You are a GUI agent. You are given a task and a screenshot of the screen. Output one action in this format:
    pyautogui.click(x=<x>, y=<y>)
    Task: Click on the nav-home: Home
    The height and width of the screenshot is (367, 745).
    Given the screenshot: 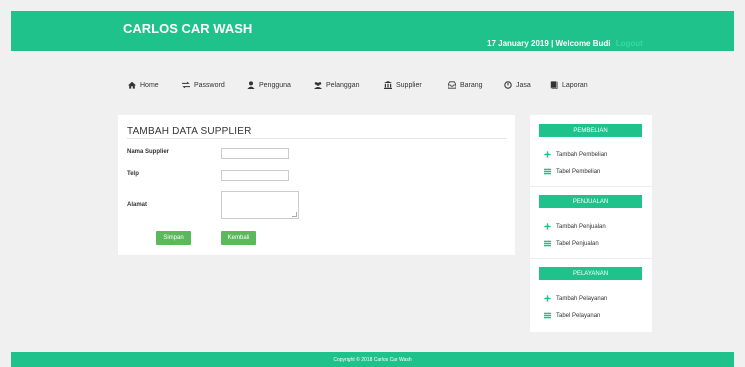 What is the action you would take?
    pyautogui.click(x=143, y=85)
    